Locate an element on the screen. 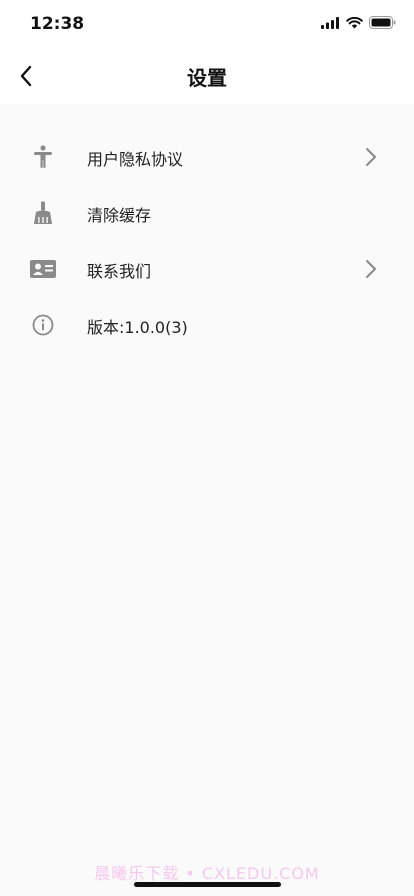  cellular-signal-icon is located at coordinates (330, 22).